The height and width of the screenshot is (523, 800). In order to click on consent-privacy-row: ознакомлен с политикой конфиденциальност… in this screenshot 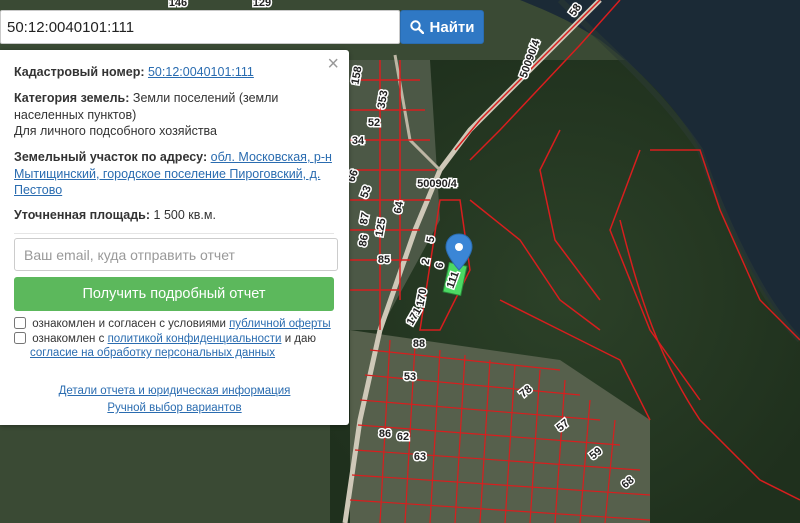, I will do `click(179, 346)`.